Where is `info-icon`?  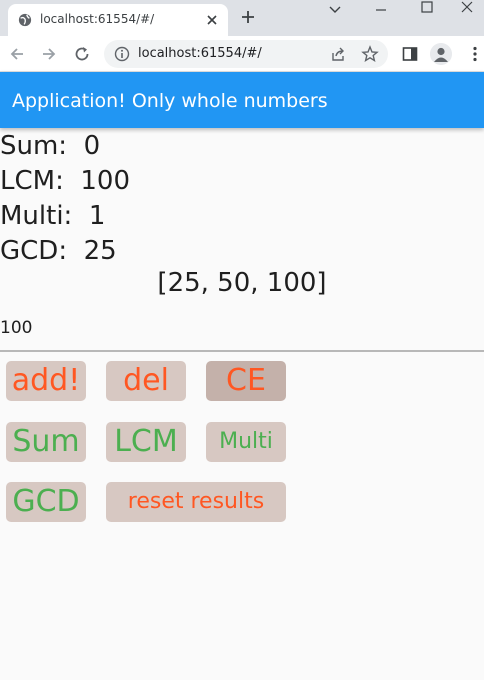
info-icon is located at coordinates (122, 54).